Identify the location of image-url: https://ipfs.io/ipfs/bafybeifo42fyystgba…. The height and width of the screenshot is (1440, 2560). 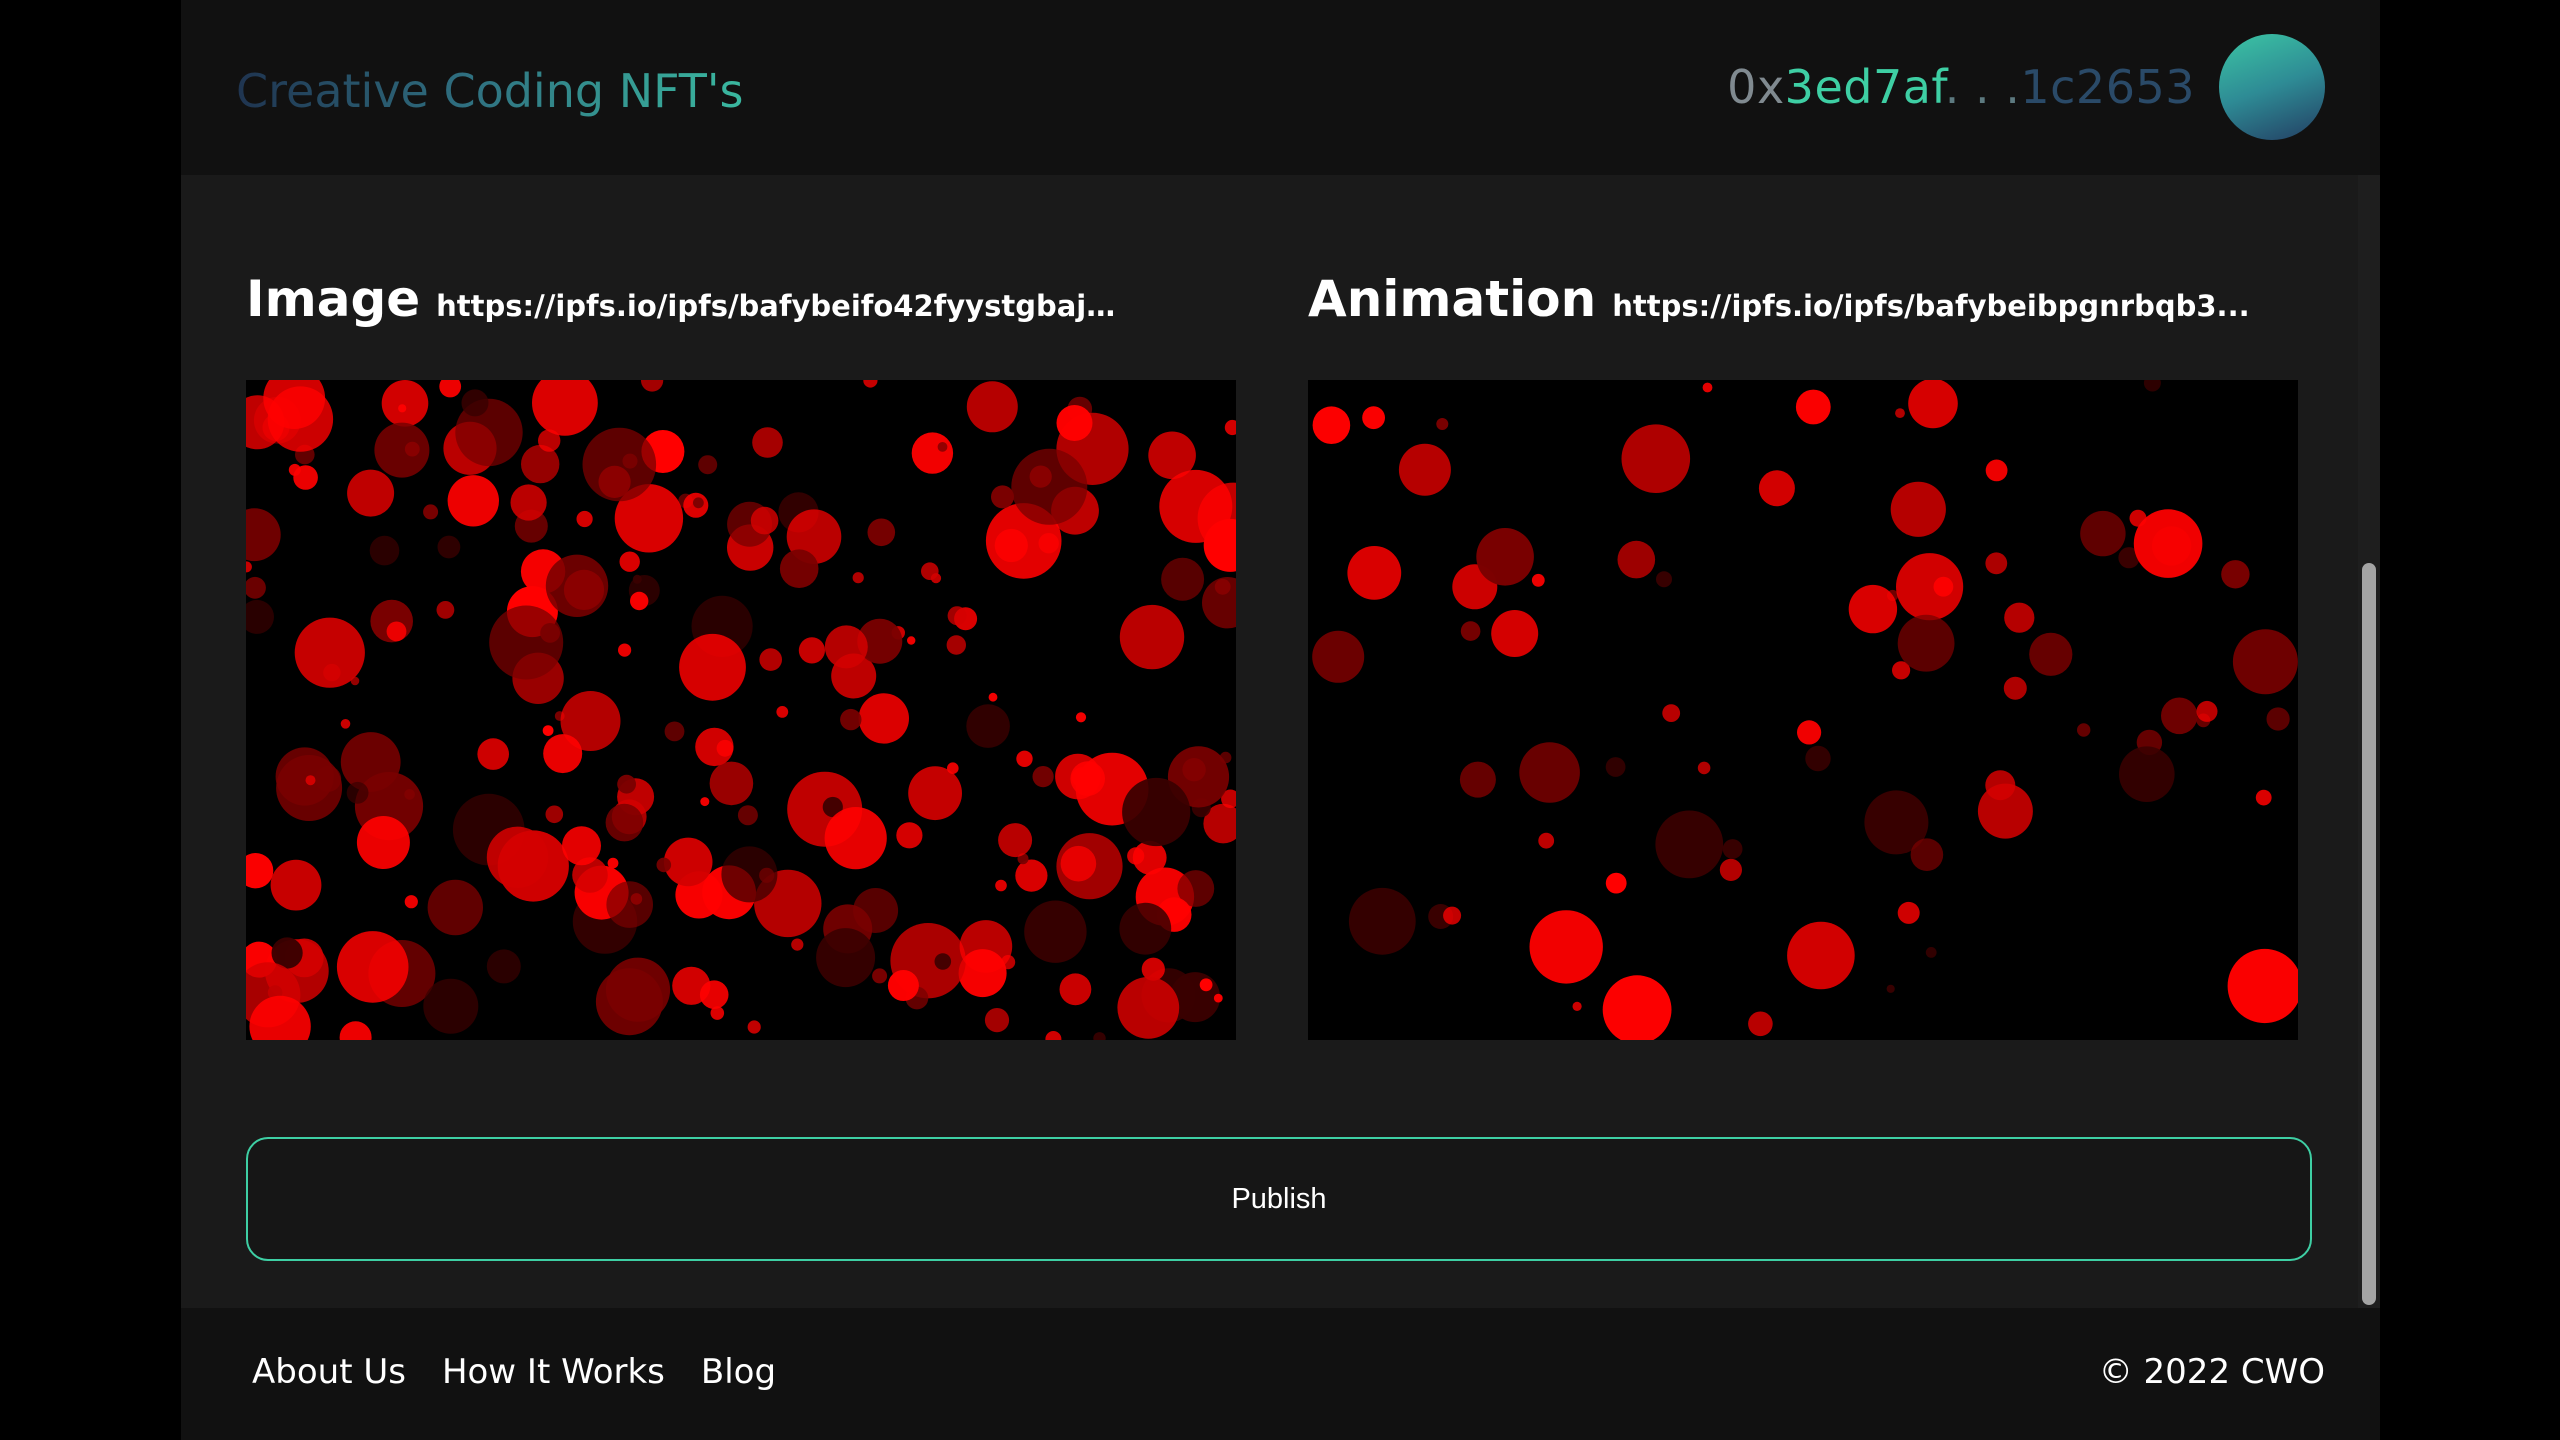
(786, 306).